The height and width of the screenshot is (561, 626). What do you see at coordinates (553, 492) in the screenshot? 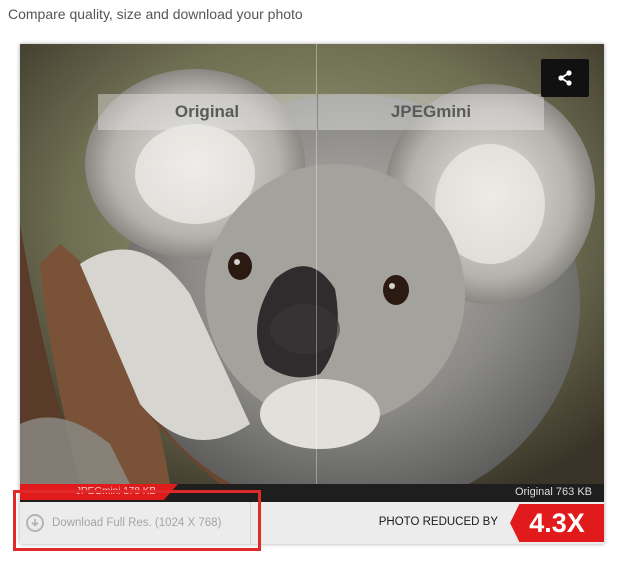
I see `original-size-label: Original 763 KB` at bounding box center [553, 492].